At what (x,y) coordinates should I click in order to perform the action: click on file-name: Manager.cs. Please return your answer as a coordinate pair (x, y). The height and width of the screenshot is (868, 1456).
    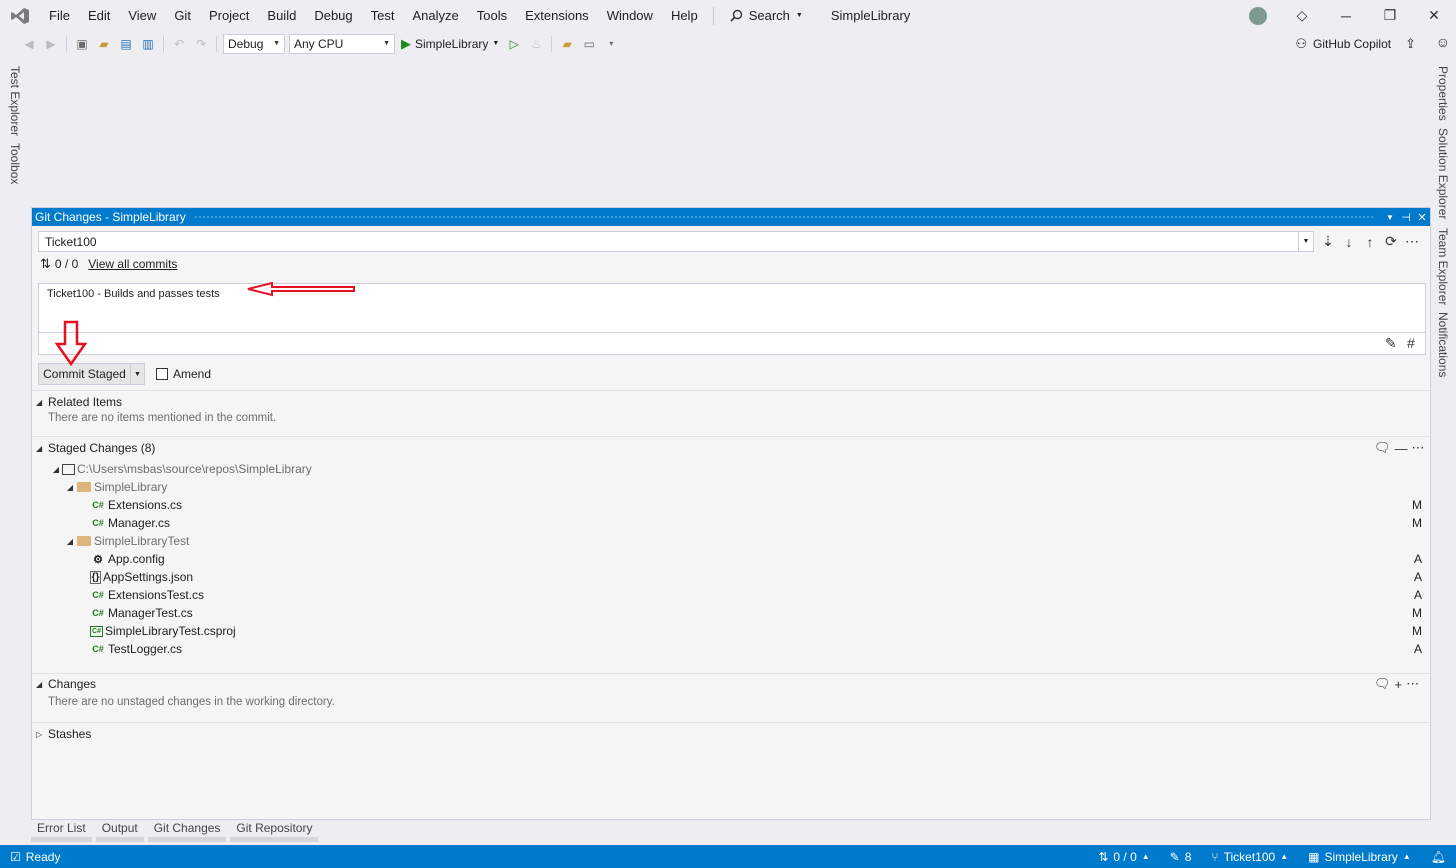
    Looking at the image, I should click on (139, 523).